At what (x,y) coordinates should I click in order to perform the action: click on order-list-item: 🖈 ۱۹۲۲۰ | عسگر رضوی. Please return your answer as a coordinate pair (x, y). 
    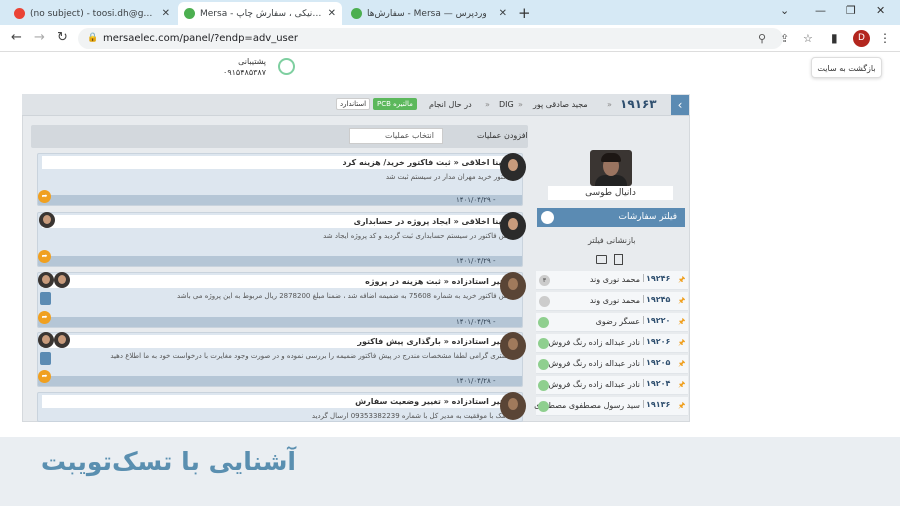
    Looking at the image, I should click on (612, 322).